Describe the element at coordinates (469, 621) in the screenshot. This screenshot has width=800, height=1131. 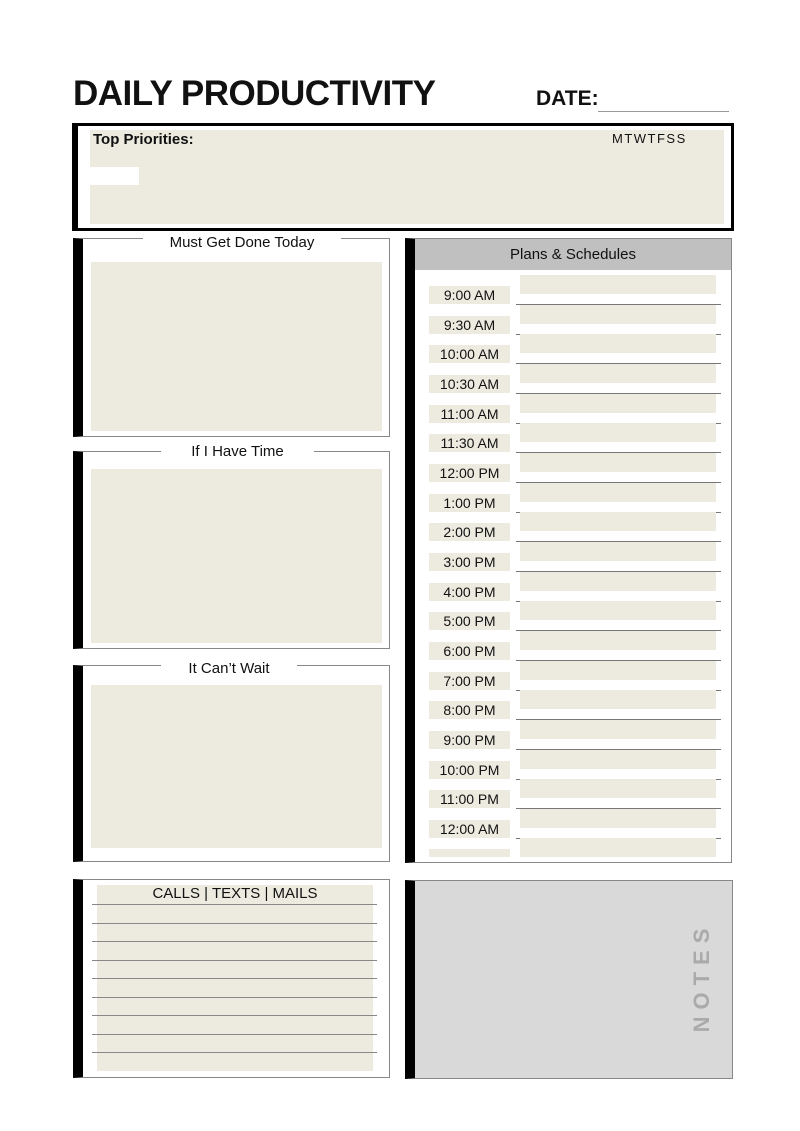
I see `time-label: 5:00 PM` at that location.